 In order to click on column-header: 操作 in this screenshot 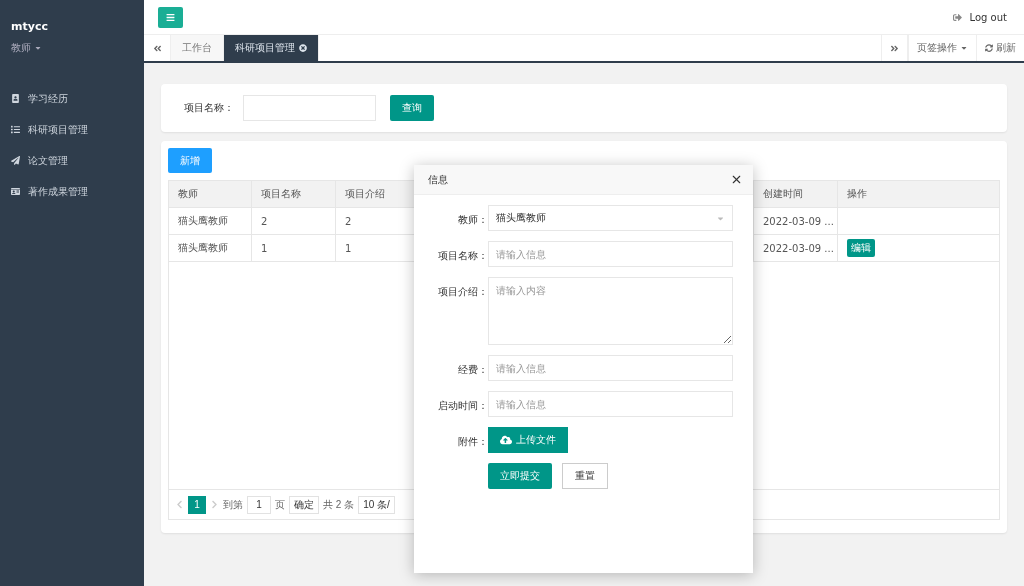, I will do `click(857, 194)`.